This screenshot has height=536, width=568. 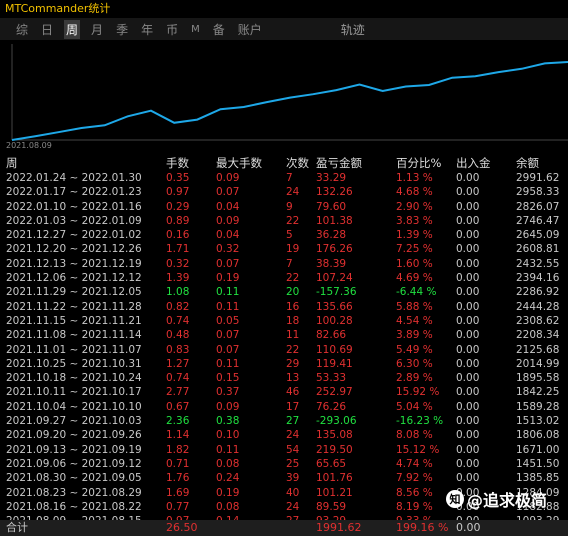 What do you see at coordinates (339, 163) in the screenshot?
I see `header-pnl: 盈亏金额` at bounding box center [339, 163].